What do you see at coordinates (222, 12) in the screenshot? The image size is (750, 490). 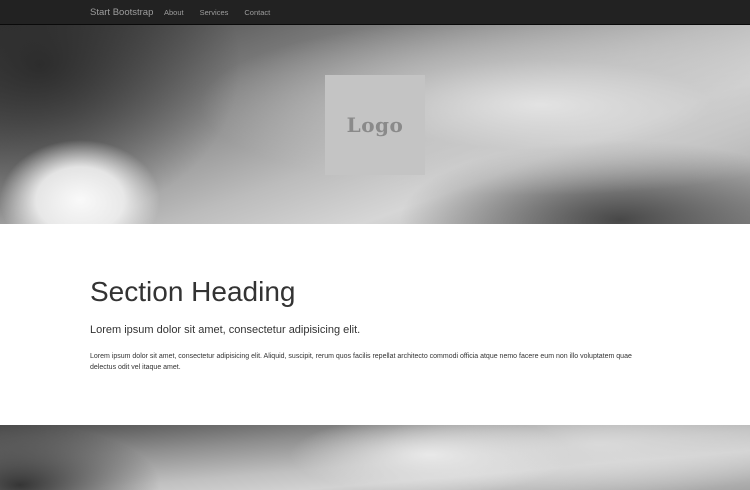 I see `nav-link-services: Services` at bounding box center [222, 12].